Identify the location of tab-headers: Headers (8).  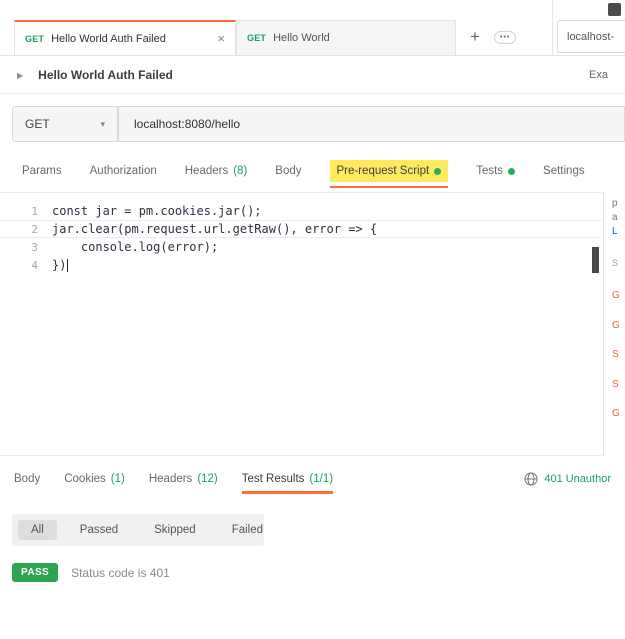
(216, 171).